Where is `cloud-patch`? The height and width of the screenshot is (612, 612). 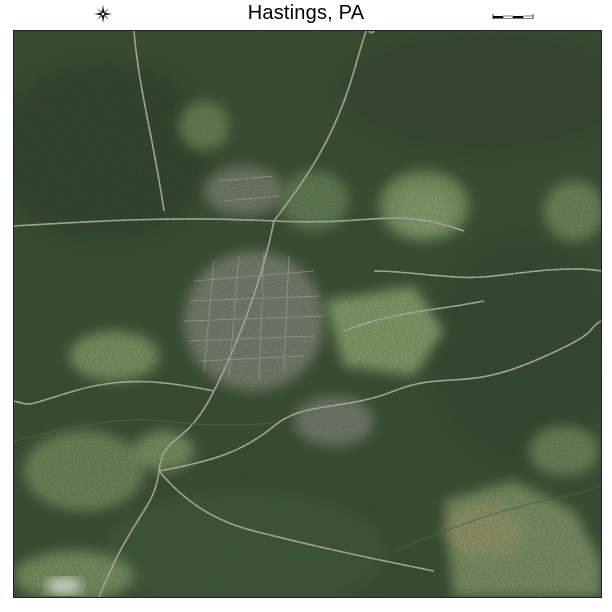 cloud-patch is located at coordinates (64, 586).